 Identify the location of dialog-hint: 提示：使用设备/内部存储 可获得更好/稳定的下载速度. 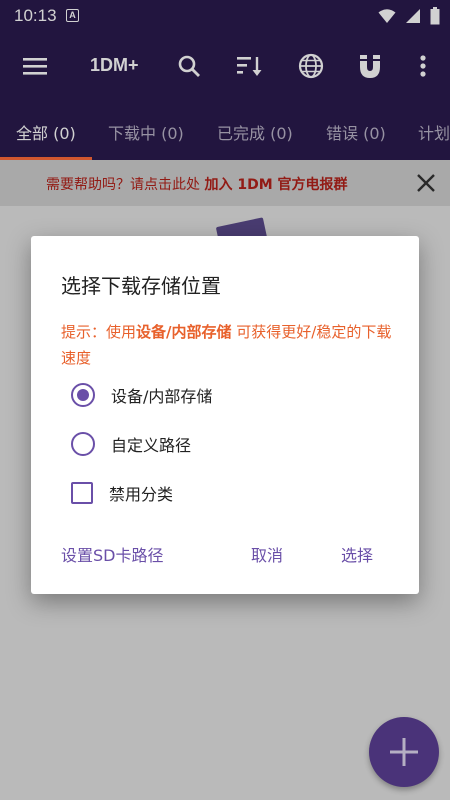
(228, 345).